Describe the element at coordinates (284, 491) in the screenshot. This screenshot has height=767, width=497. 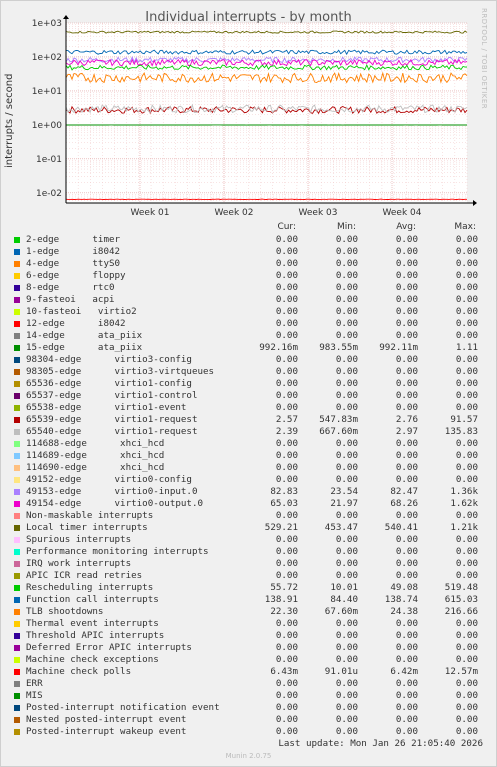
I see `legend-value: 82.83` at that location.